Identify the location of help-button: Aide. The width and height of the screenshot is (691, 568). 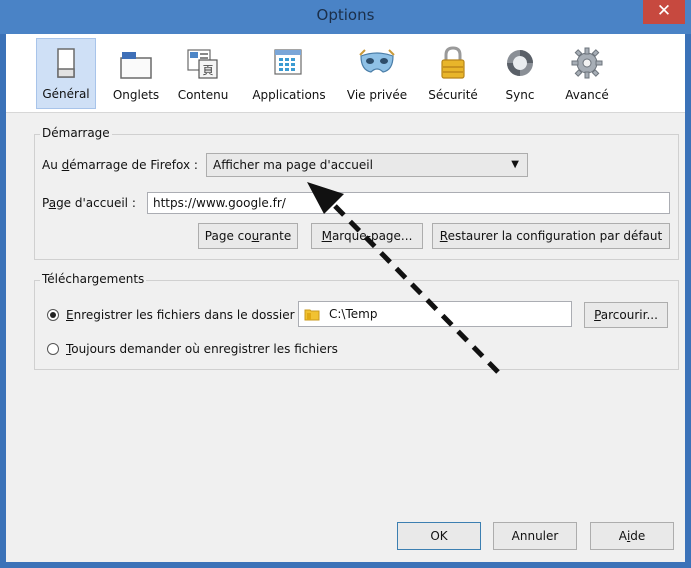
(632, 536).